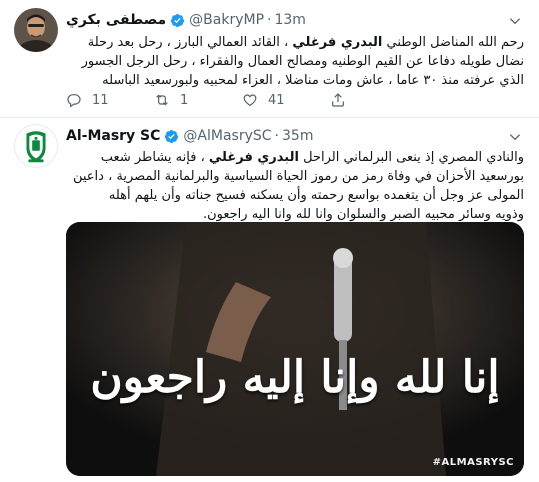  What do you see at coordinates (110, 100) in the screenshot?
I see `reply-button: 11` at bounding box center [110, 100].